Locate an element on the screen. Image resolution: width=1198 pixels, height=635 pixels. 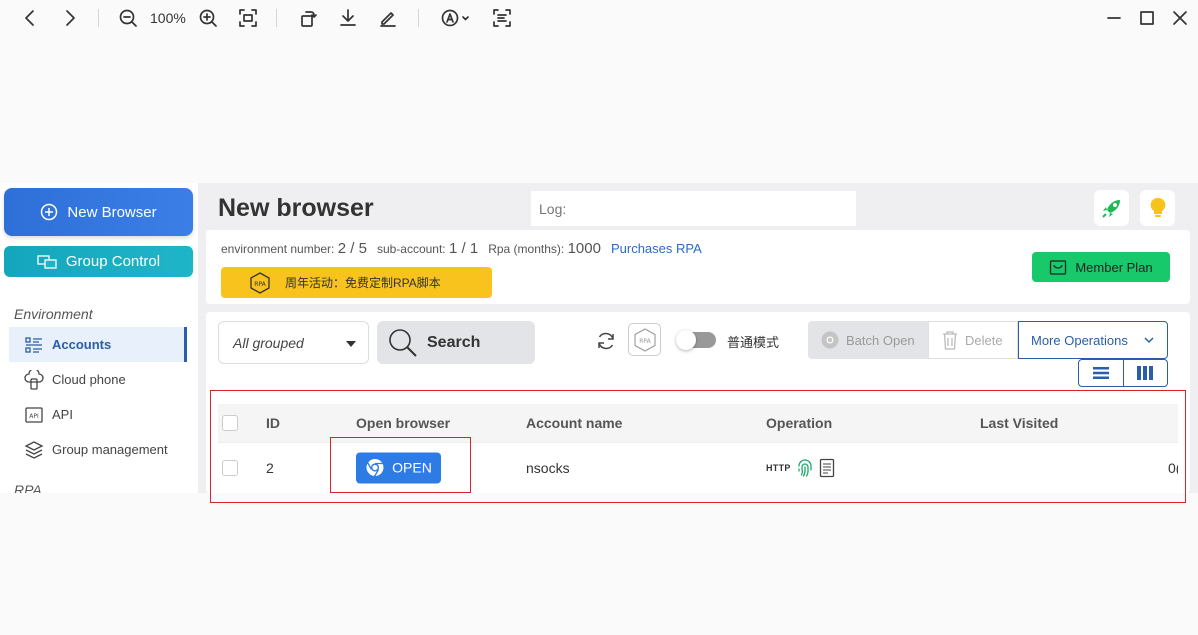
tips-button is located at coordinates (1157, 208).